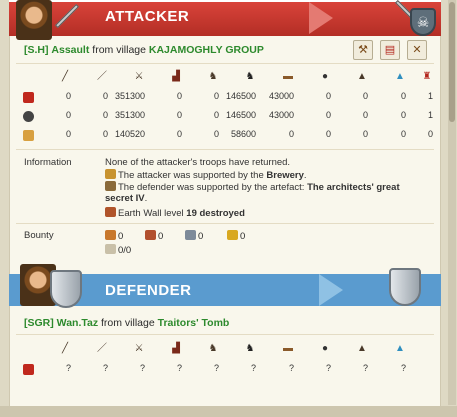 The width and height of the screenshot is (457, 417). Describe the element at coordinates (243, 236) in the screenshot. I see `bounty-crop-value: 0` at that location.